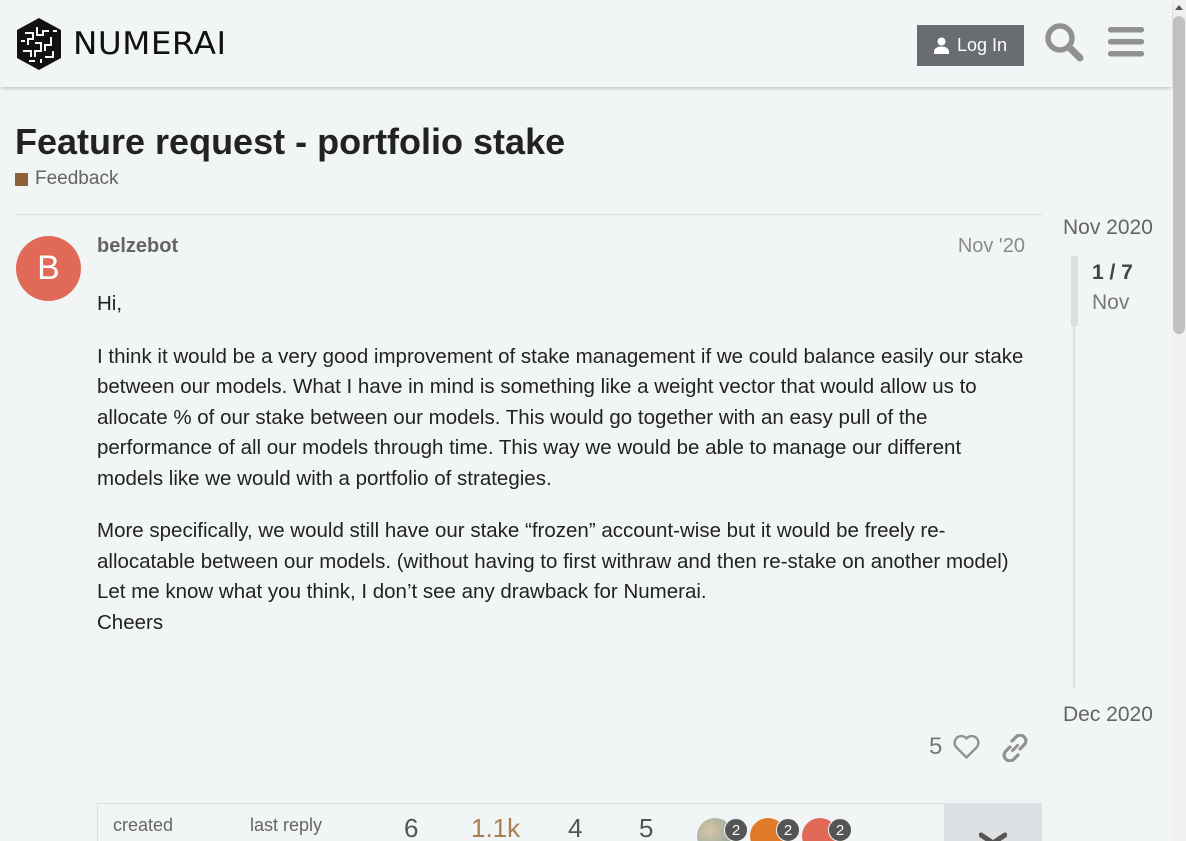  I want to click on search-button, so click(1064, 42).